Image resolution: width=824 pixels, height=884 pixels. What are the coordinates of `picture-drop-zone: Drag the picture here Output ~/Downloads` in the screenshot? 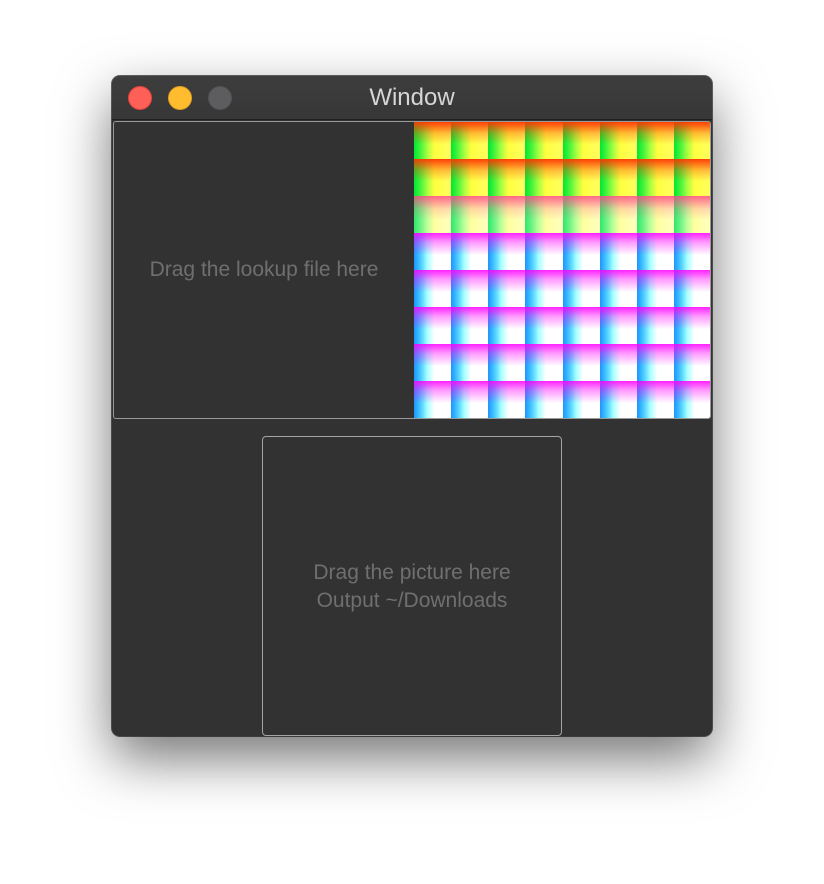 It's located at (412, 586).